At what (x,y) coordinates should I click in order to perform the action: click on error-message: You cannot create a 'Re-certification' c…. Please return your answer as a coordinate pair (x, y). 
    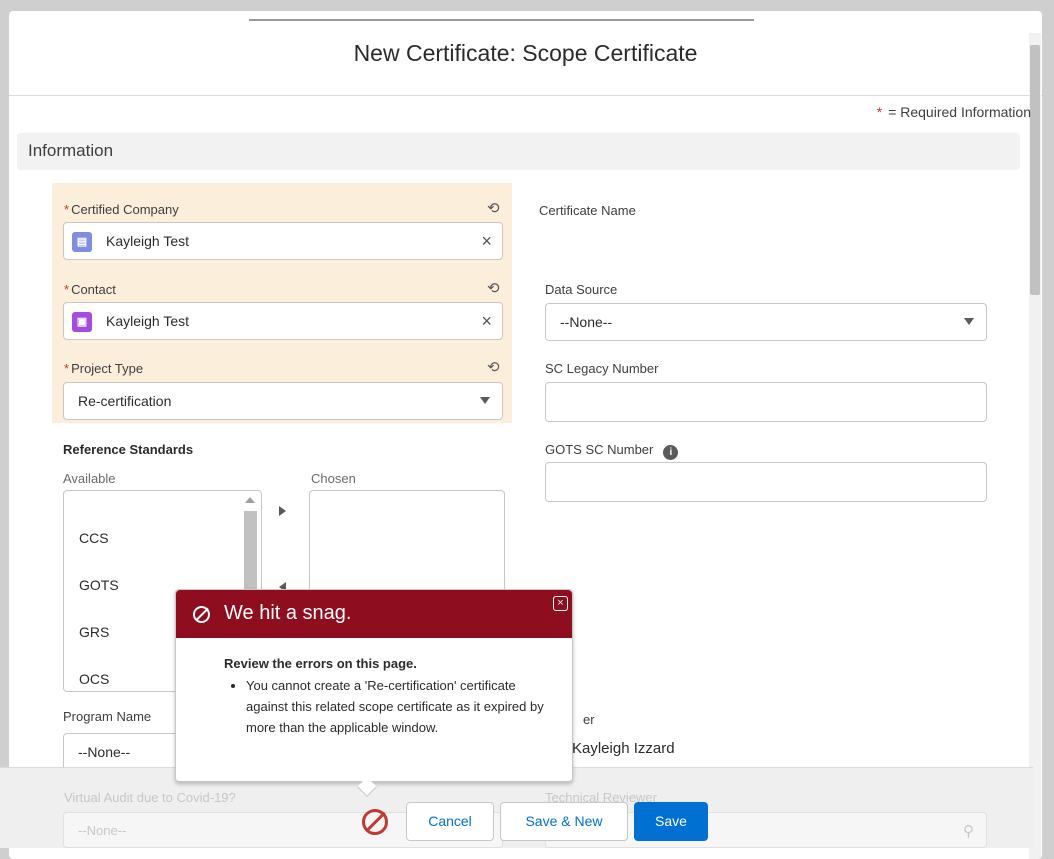
    Looking at the image, I should click on (400, 706).